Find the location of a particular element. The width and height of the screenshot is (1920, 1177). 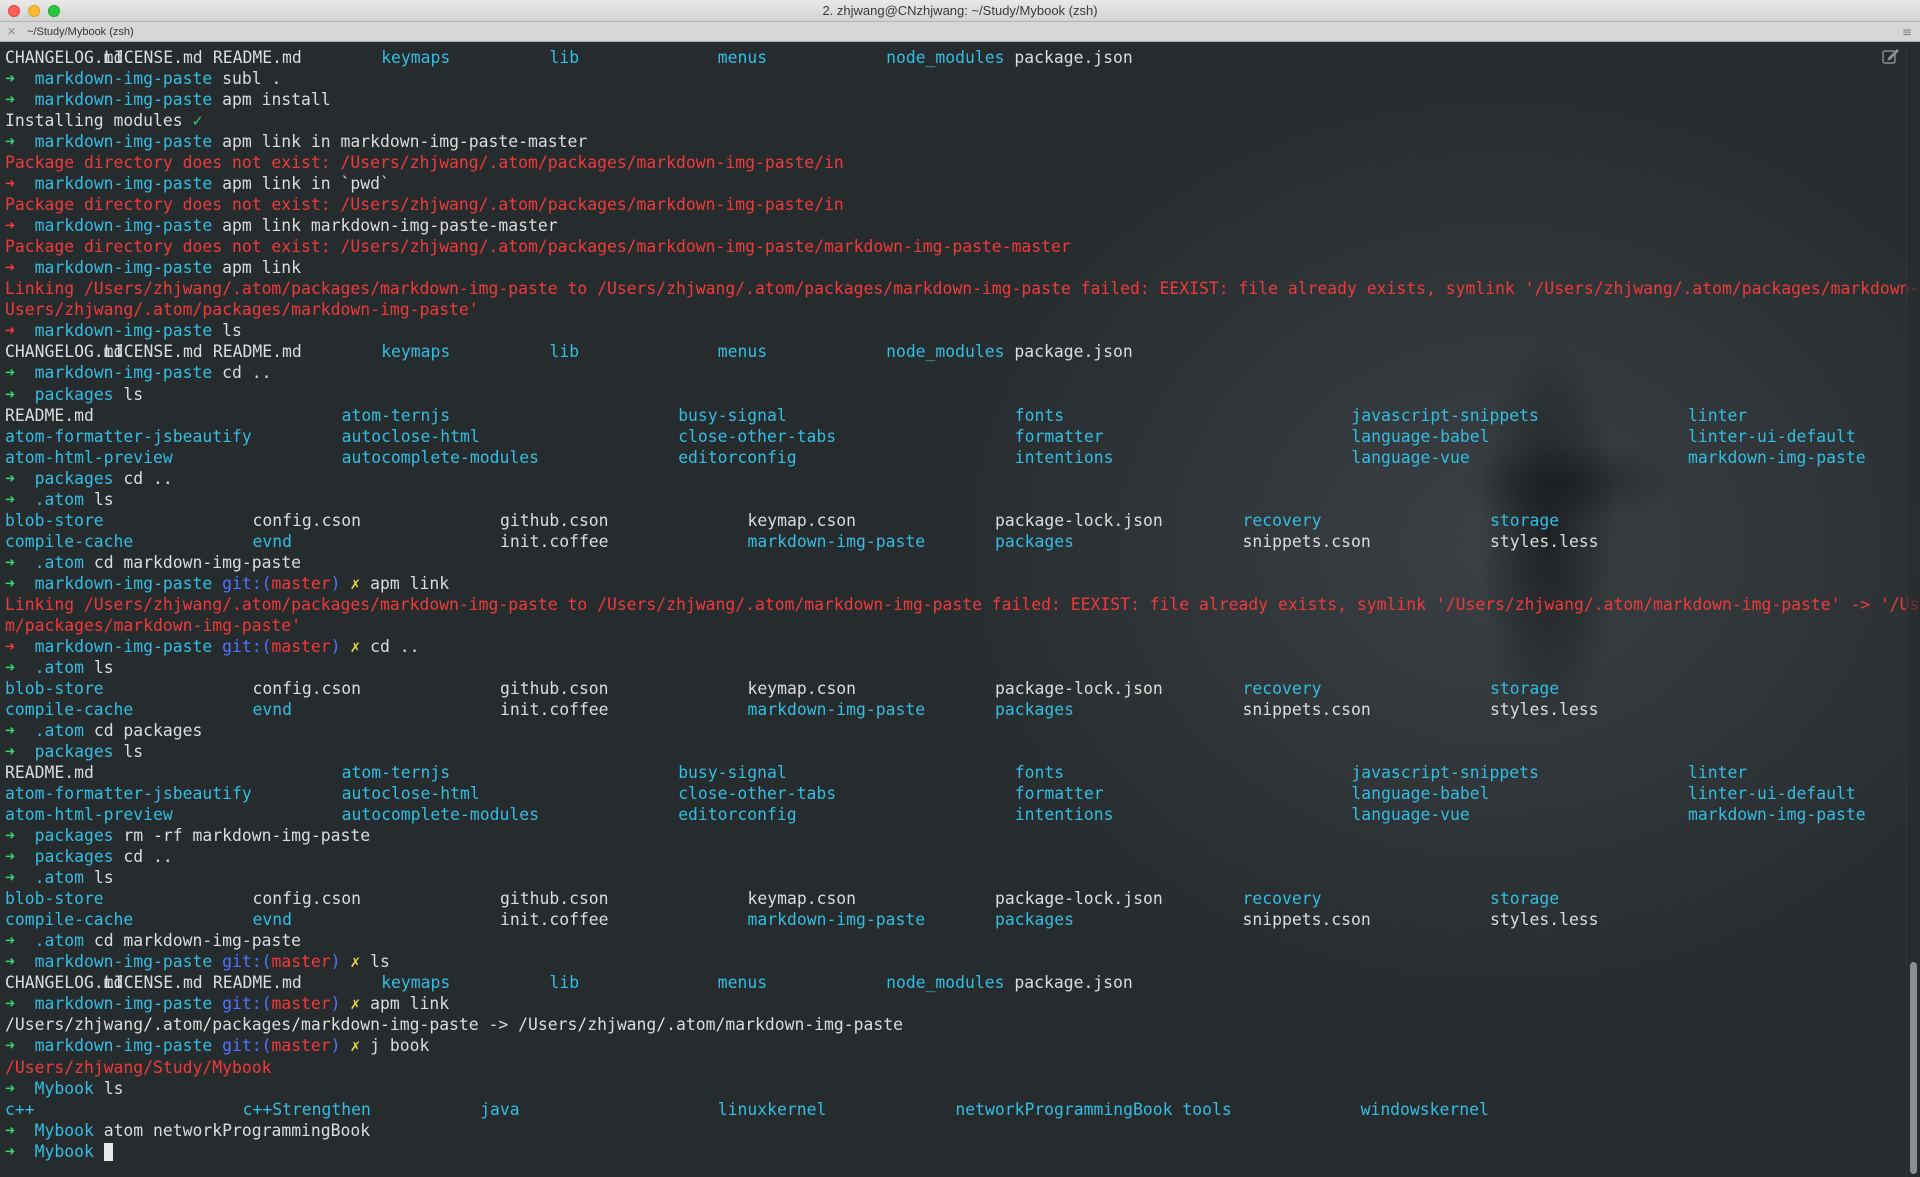

terminal-line: m/packages/markdown-img-paste' is located at coordinates (952, 625).